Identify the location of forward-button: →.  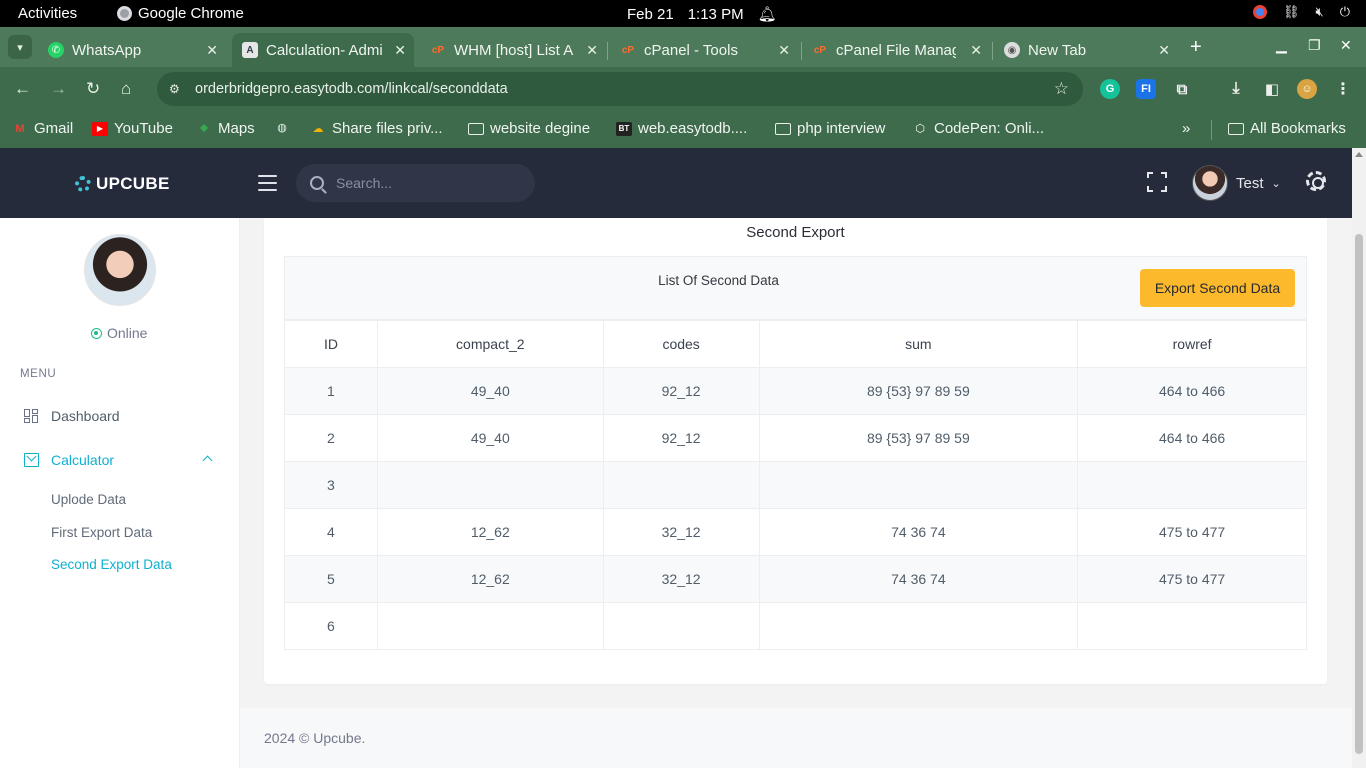
(58, 89).